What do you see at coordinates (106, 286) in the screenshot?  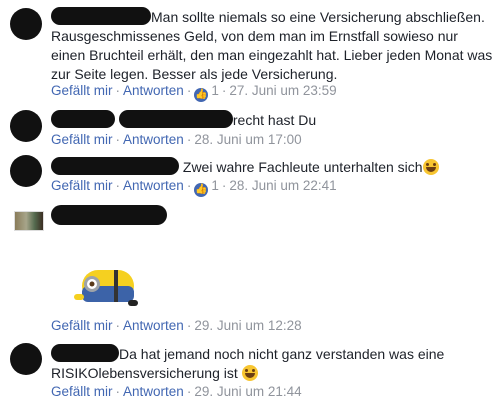 I see `minion-sticker` at bounding box center [106, 286].